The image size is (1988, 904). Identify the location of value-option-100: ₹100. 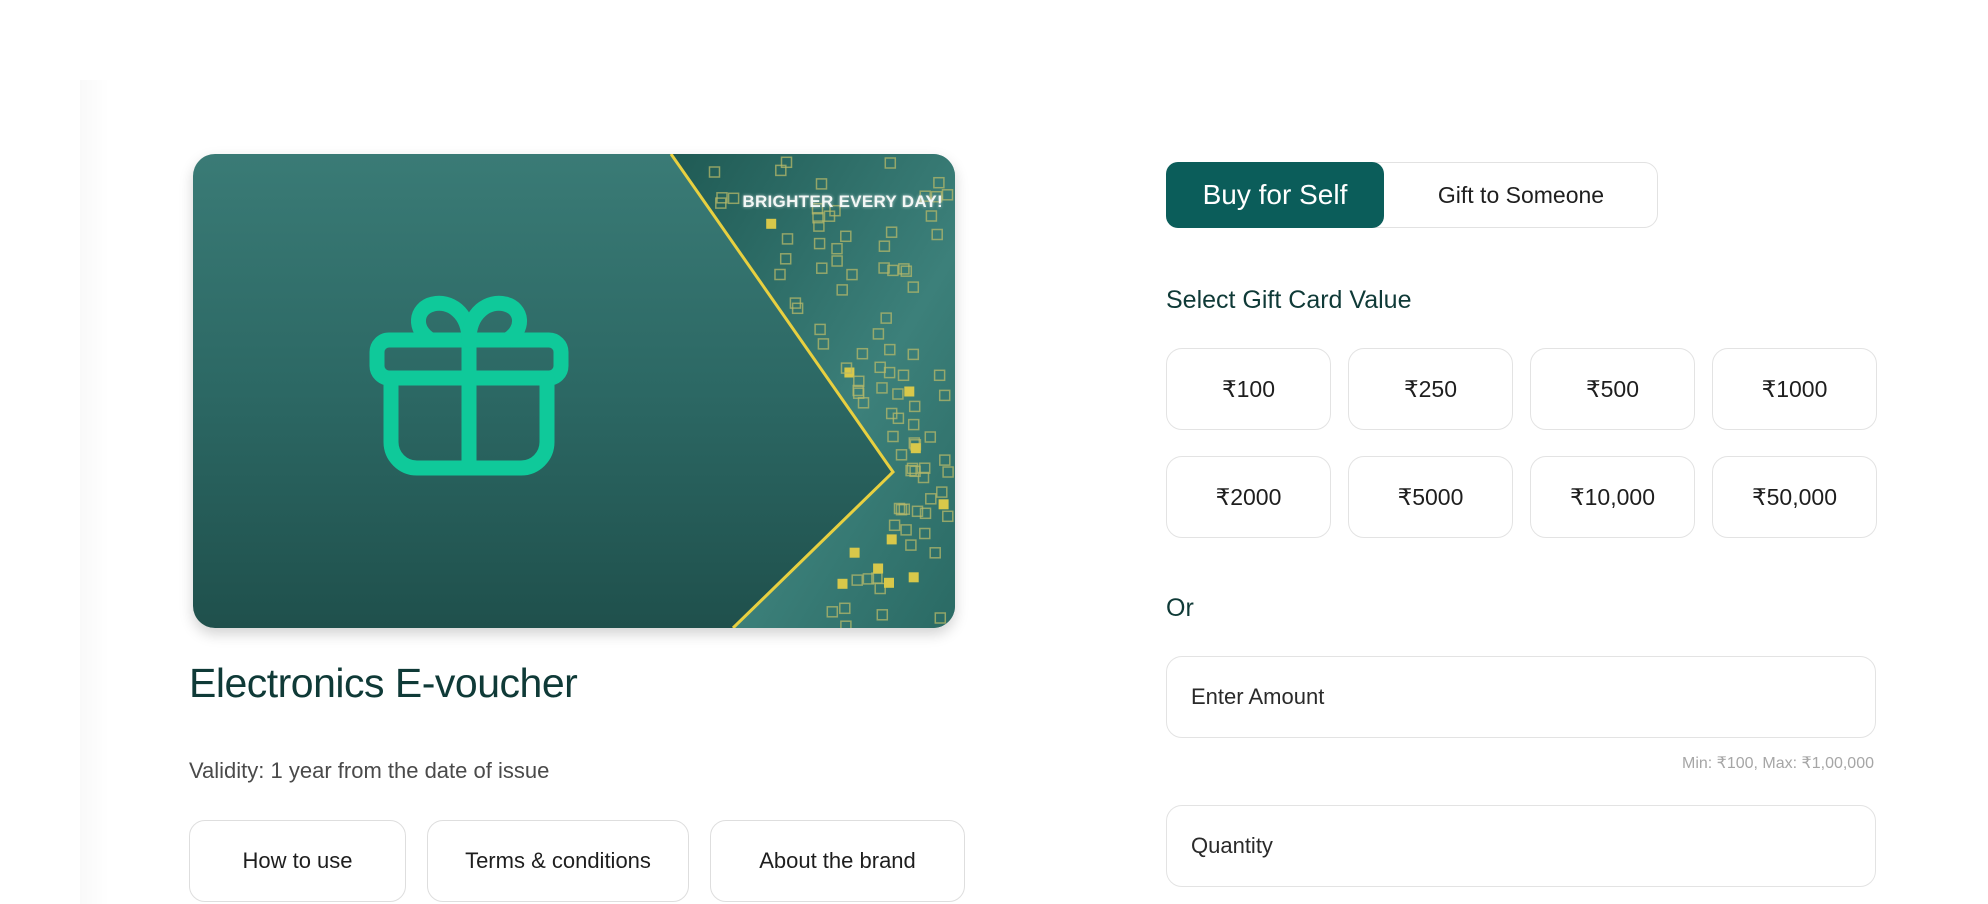
(1248, 389).